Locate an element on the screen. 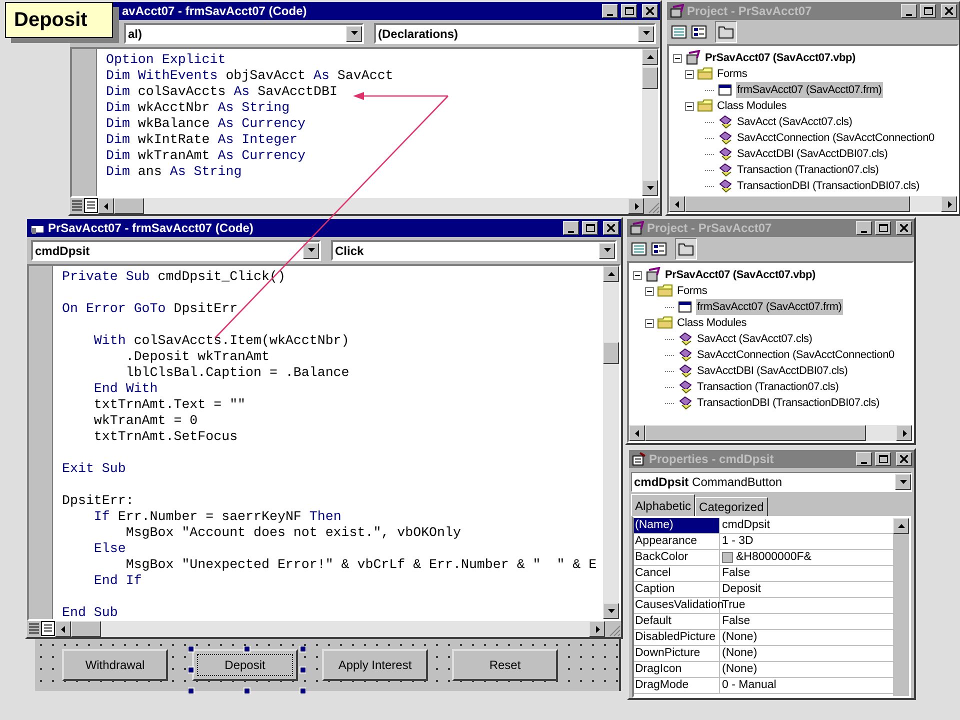  view-object-icon is located at coordinates (699, 32).